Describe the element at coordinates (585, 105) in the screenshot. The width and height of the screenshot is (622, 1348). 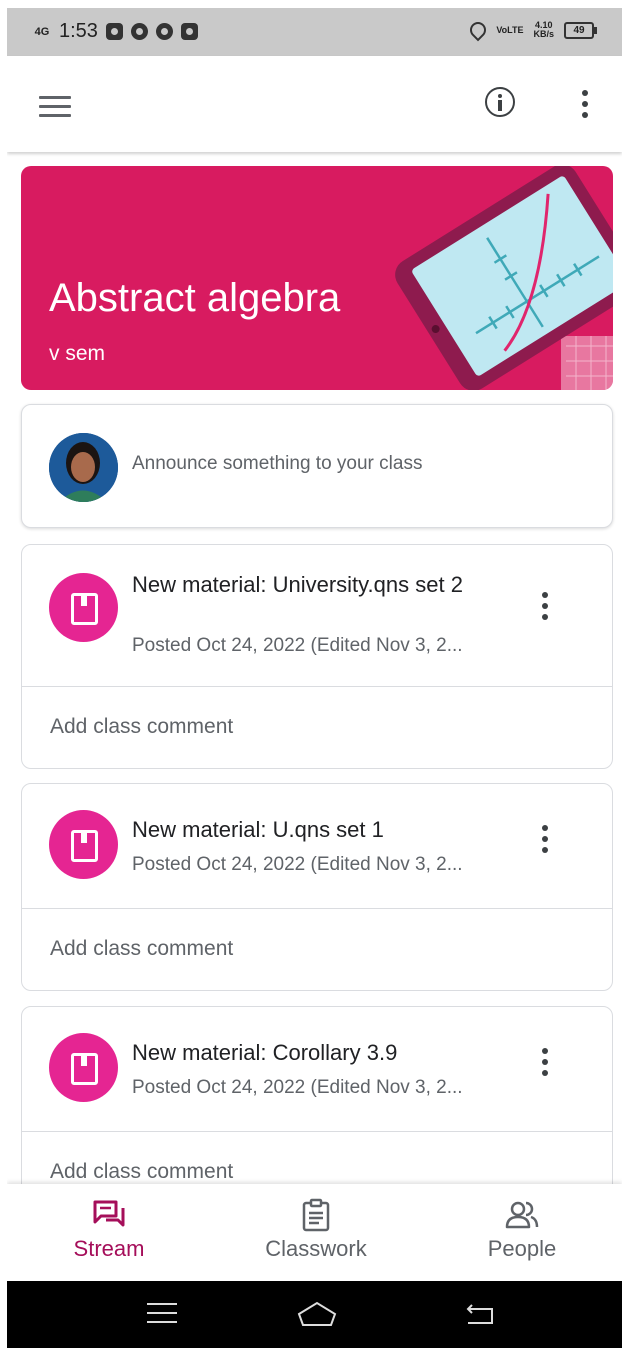
I see `more-options-icon` at that location.